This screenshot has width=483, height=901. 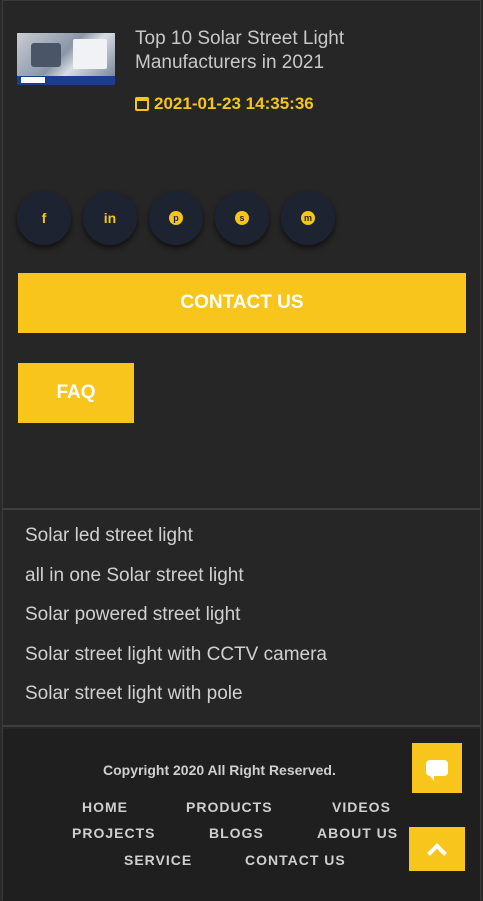 I want to click on product-link: Solar powered street light, so click(x=176, y=615).